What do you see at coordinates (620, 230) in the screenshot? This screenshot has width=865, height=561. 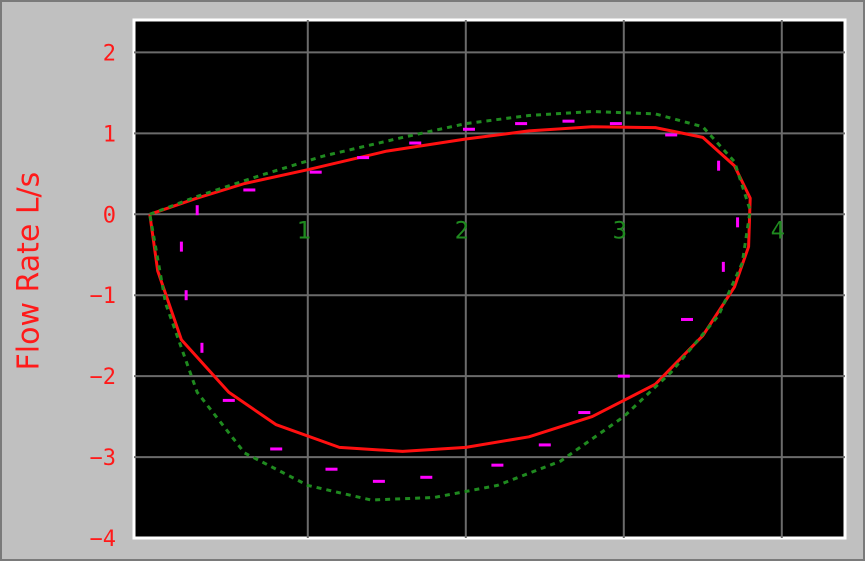 I see `x-tick-label: 3` at bounding box center [620, 230].